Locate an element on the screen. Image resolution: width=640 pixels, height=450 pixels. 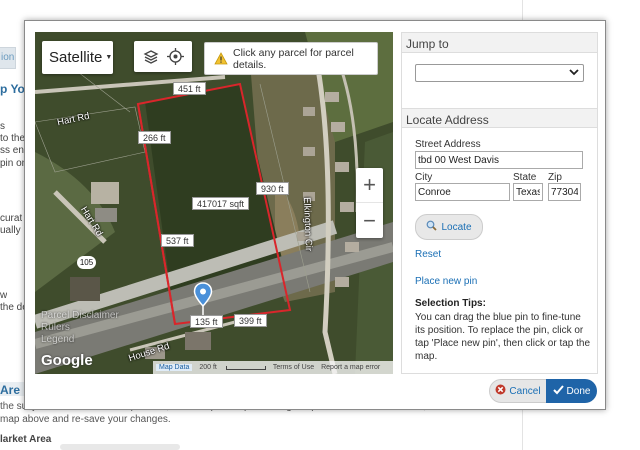
background-text: w is located at coordinates (4, 295).